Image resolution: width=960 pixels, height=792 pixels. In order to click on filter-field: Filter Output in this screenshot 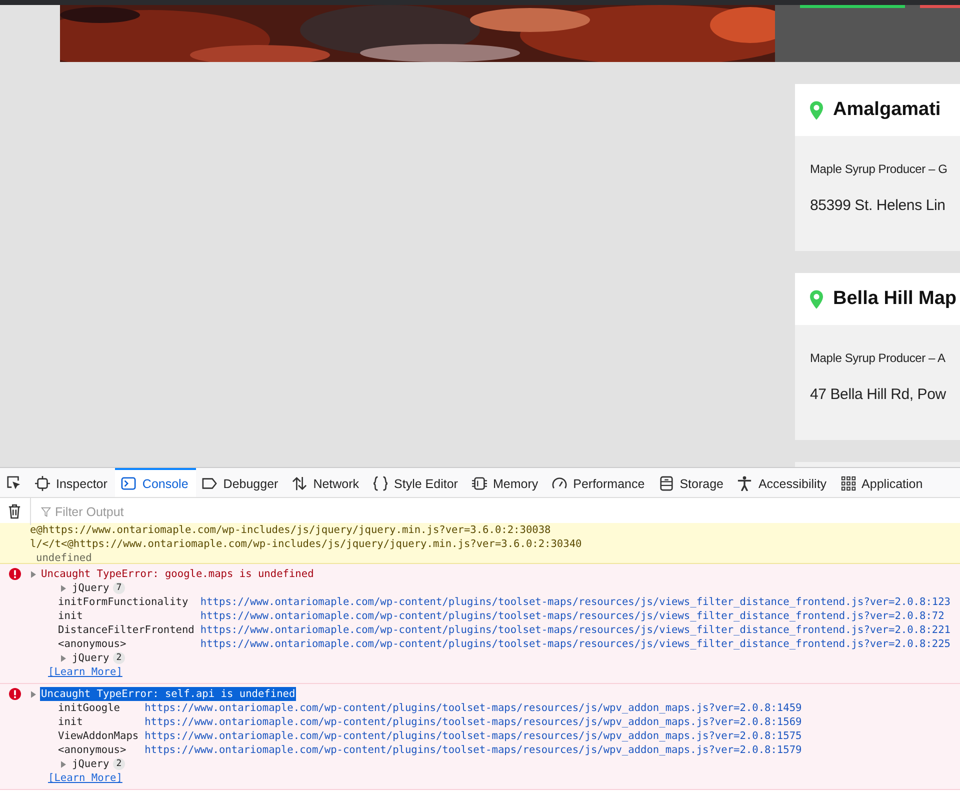, I will do `click(155, 511)`.